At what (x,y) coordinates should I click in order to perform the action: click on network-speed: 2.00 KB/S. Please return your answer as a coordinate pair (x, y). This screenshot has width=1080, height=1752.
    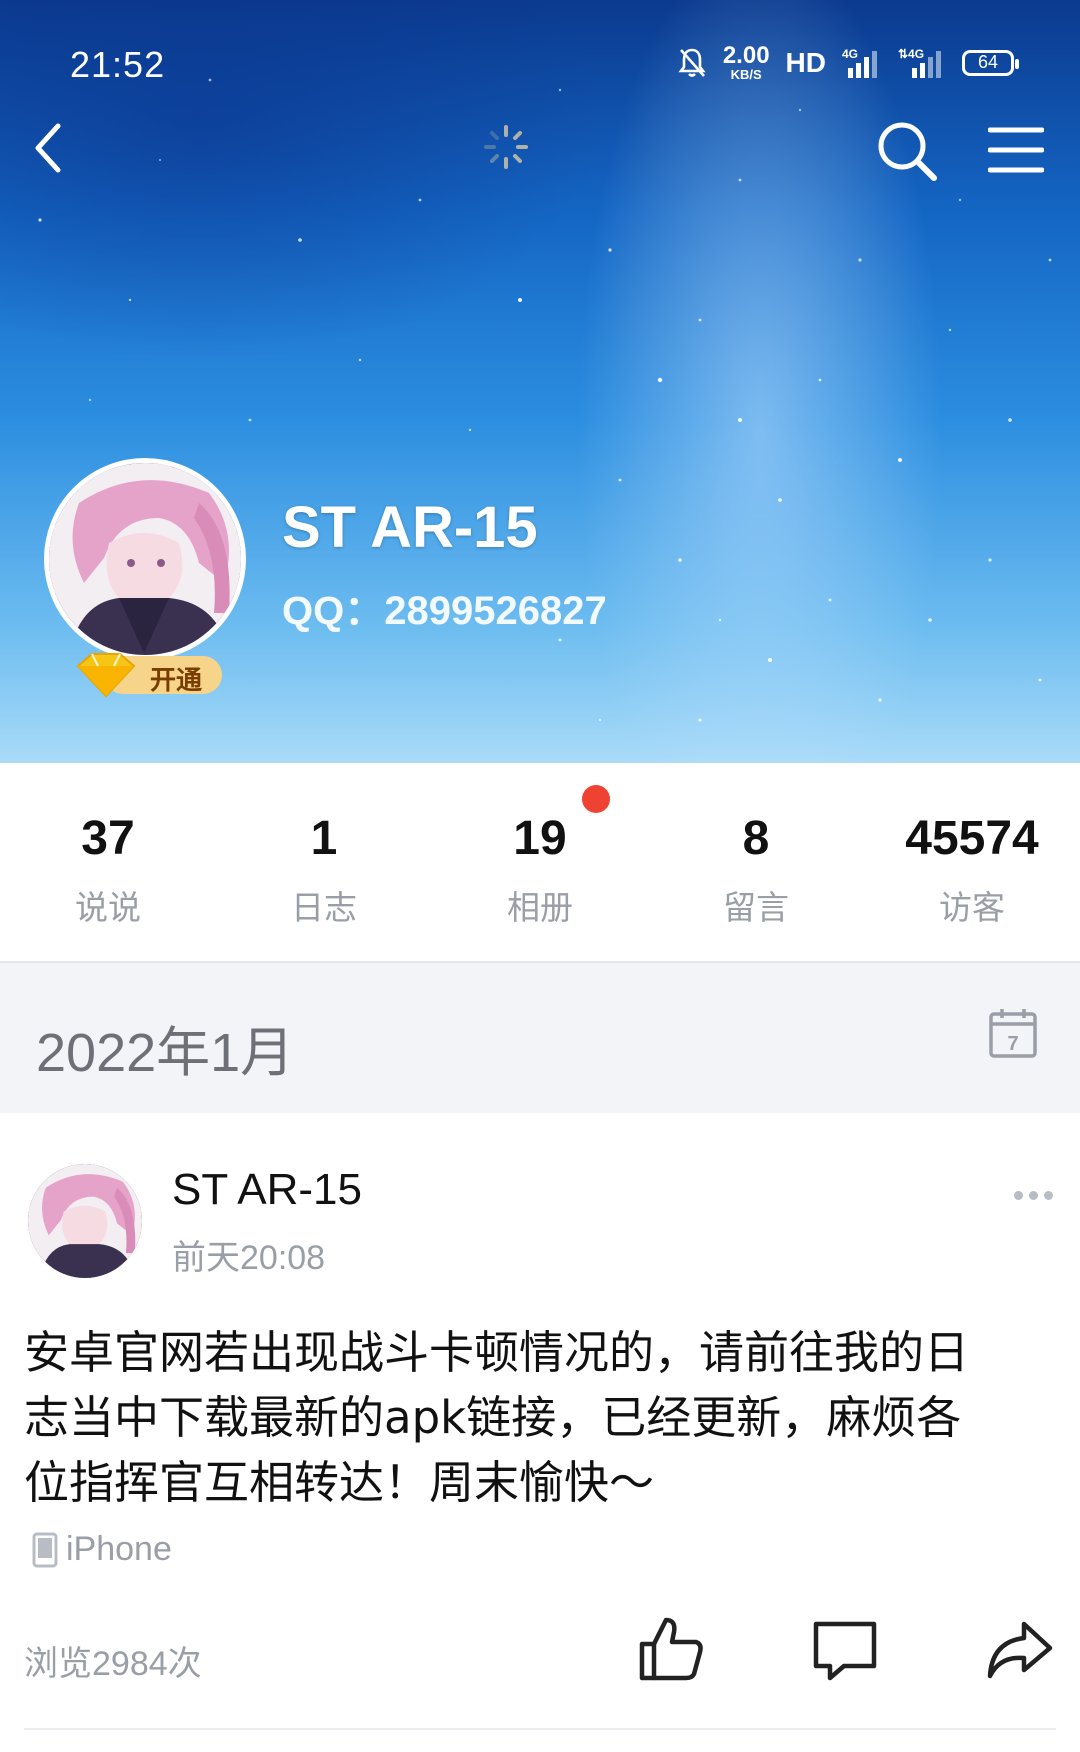
    Looking at the image, I should click on (746, 62).